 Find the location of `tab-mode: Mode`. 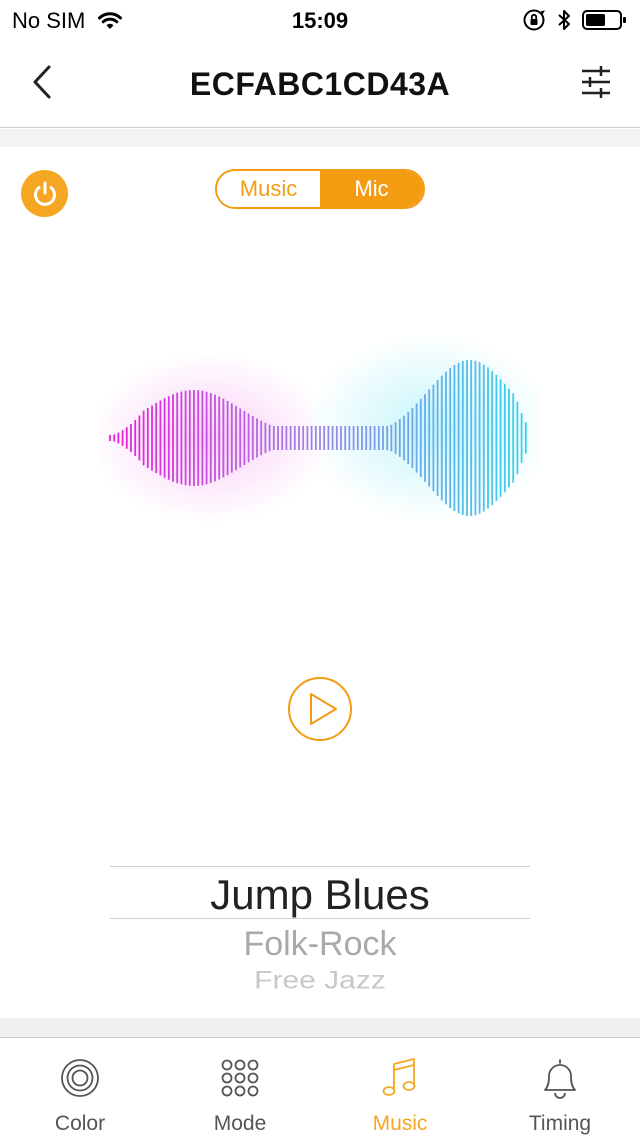

tab-mode: Mode is located at coordinates (240, 1087).